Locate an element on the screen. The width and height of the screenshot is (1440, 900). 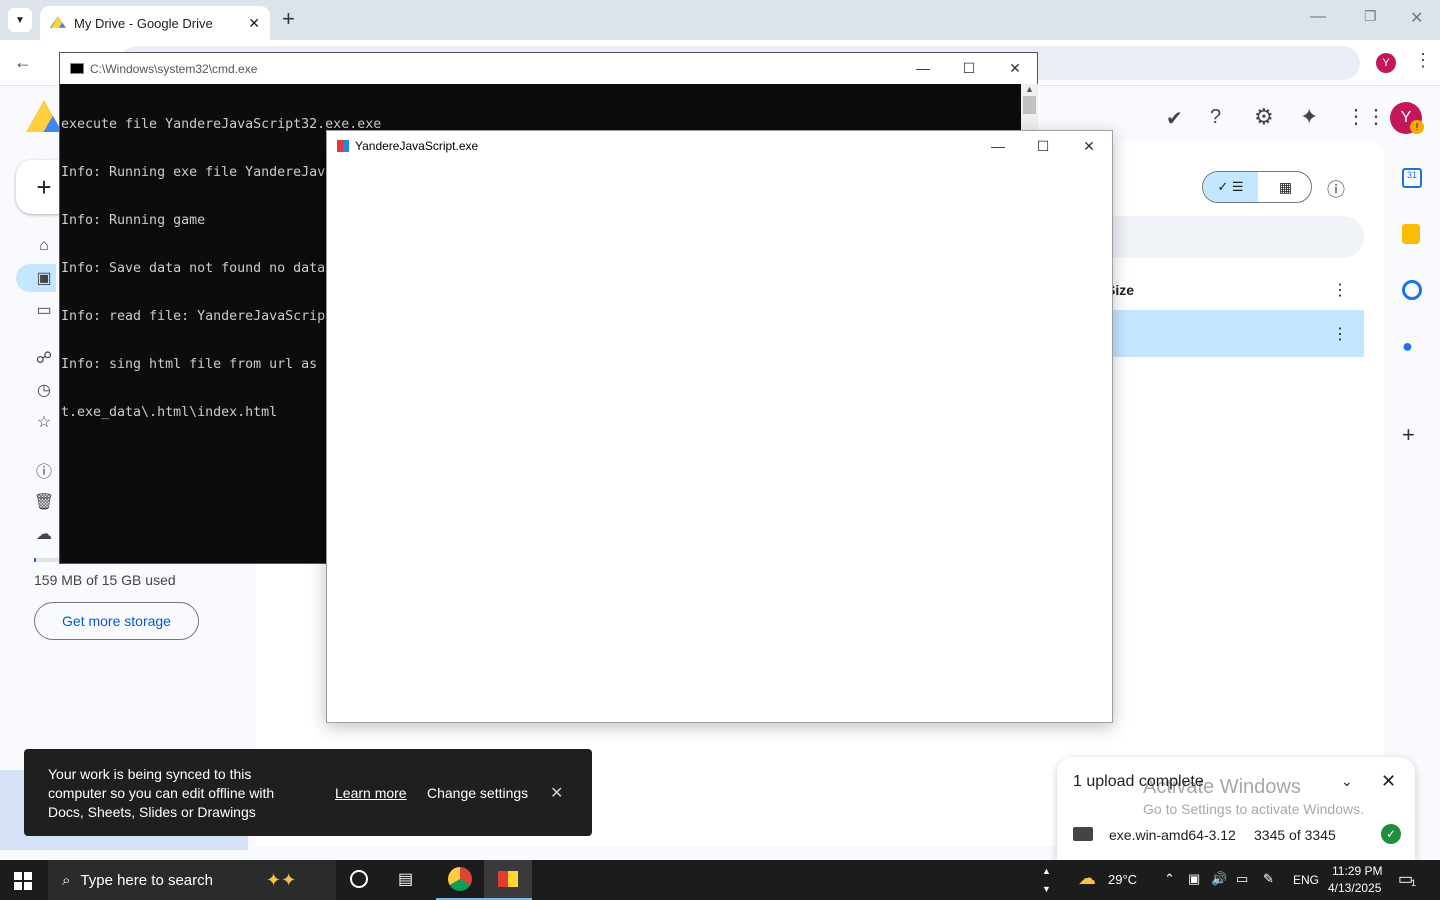
recent-icon: ◷ is located at coordinates (44, 390).